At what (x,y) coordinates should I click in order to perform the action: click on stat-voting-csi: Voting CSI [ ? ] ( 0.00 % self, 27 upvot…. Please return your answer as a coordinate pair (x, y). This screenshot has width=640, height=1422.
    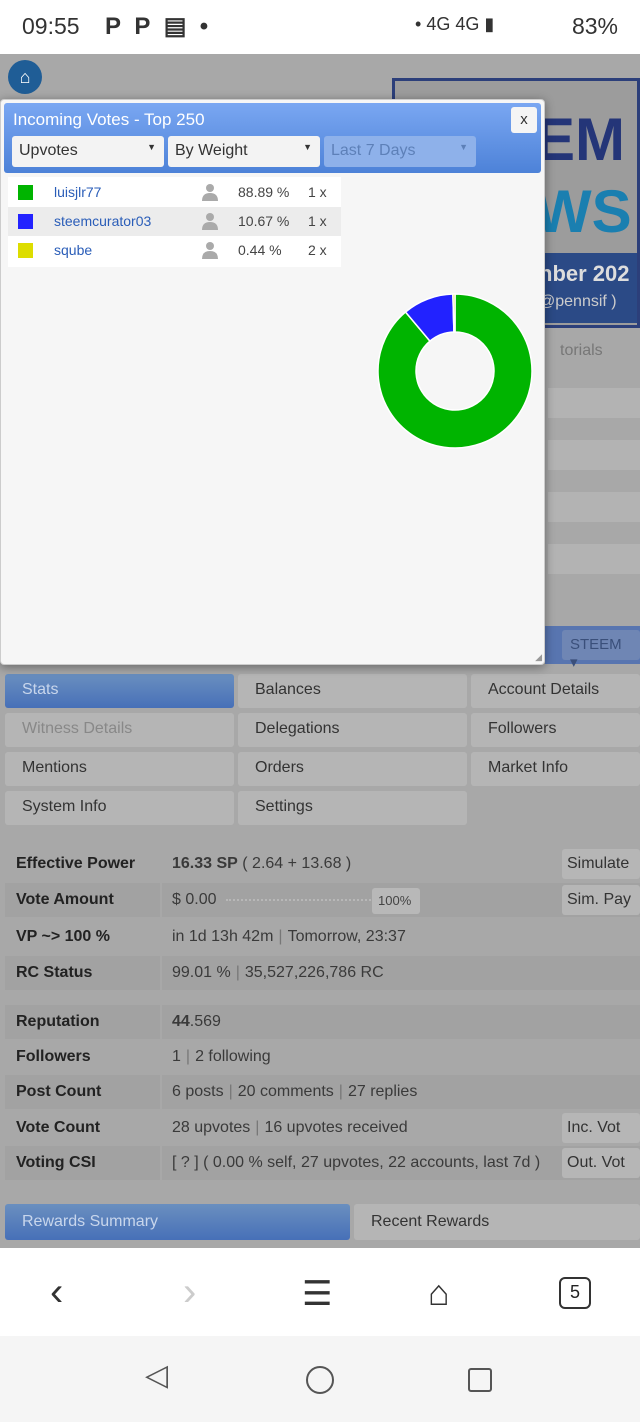
    Looking at the image, I should click on (322, 1163).